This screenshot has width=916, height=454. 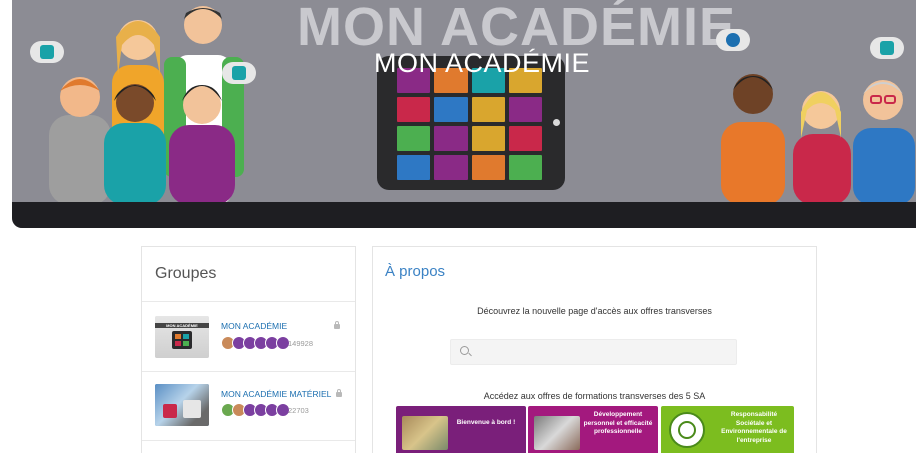 I want to click on chat-bubble-icon, so click(x=733, y=40).